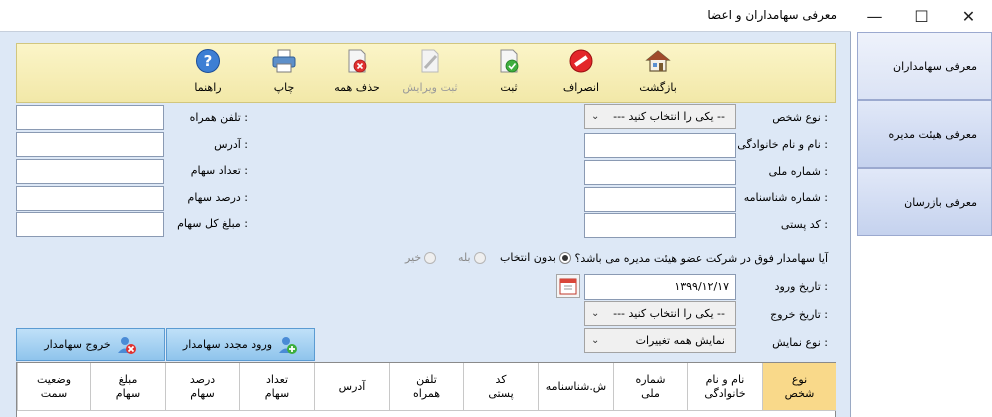 The height and width of the screenshot is (417, 992). Describe the element at coordinates (77, 344) in the screenshot. I see `exit-label: خروج سهامدار` at that location.